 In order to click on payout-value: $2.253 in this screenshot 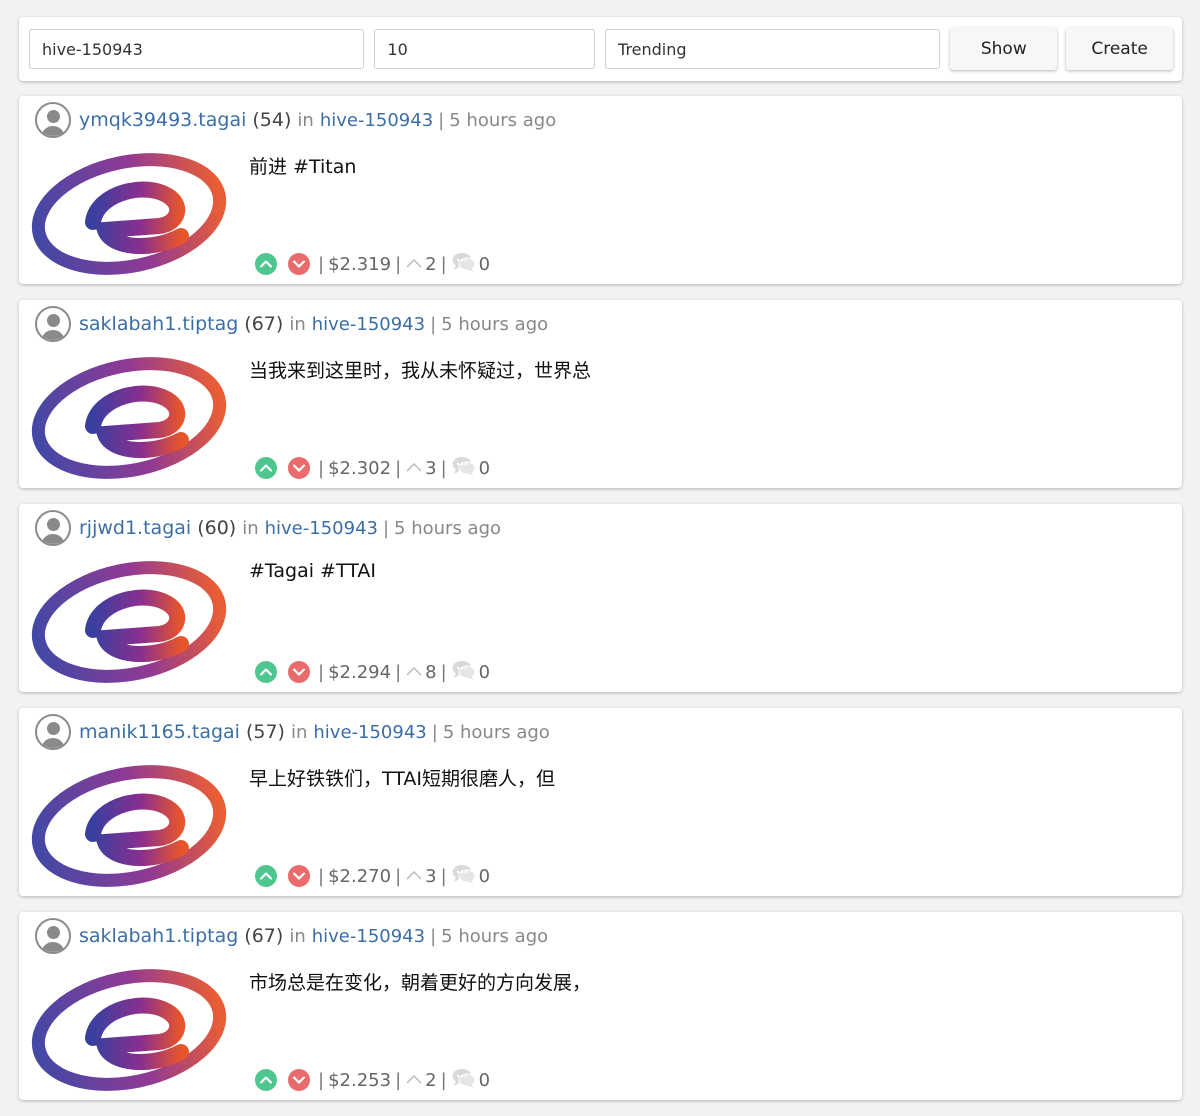, I will do `click(360, 1080)`.